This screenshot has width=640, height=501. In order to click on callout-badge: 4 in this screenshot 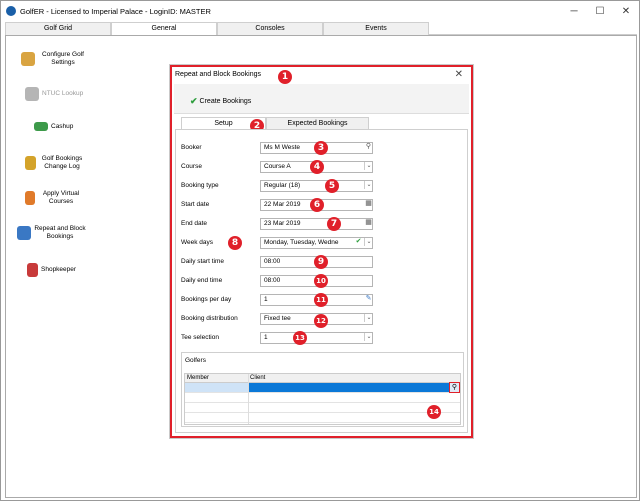, I will do `click(317, 167)`.